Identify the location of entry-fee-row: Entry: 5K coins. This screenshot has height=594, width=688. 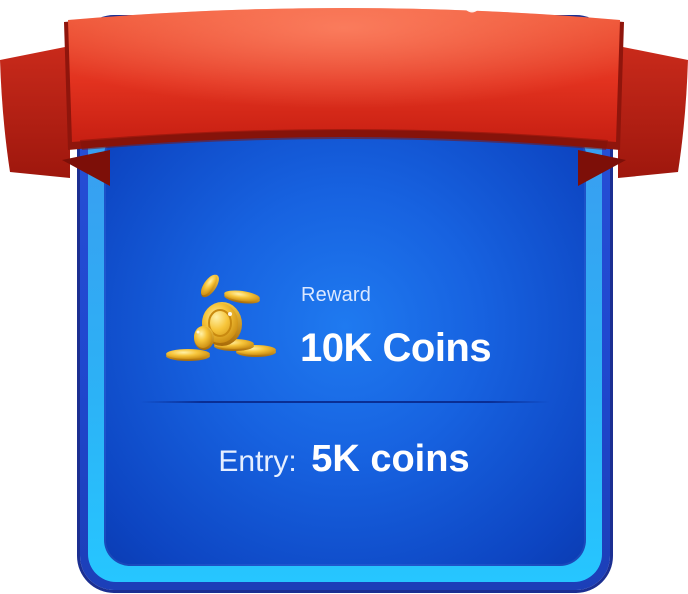
(344, 459).